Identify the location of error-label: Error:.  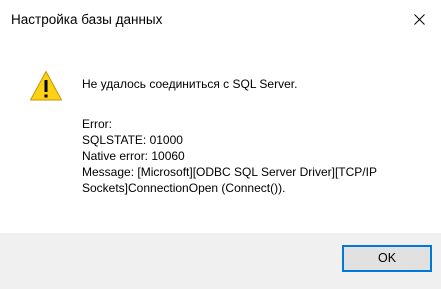
(97, 124).